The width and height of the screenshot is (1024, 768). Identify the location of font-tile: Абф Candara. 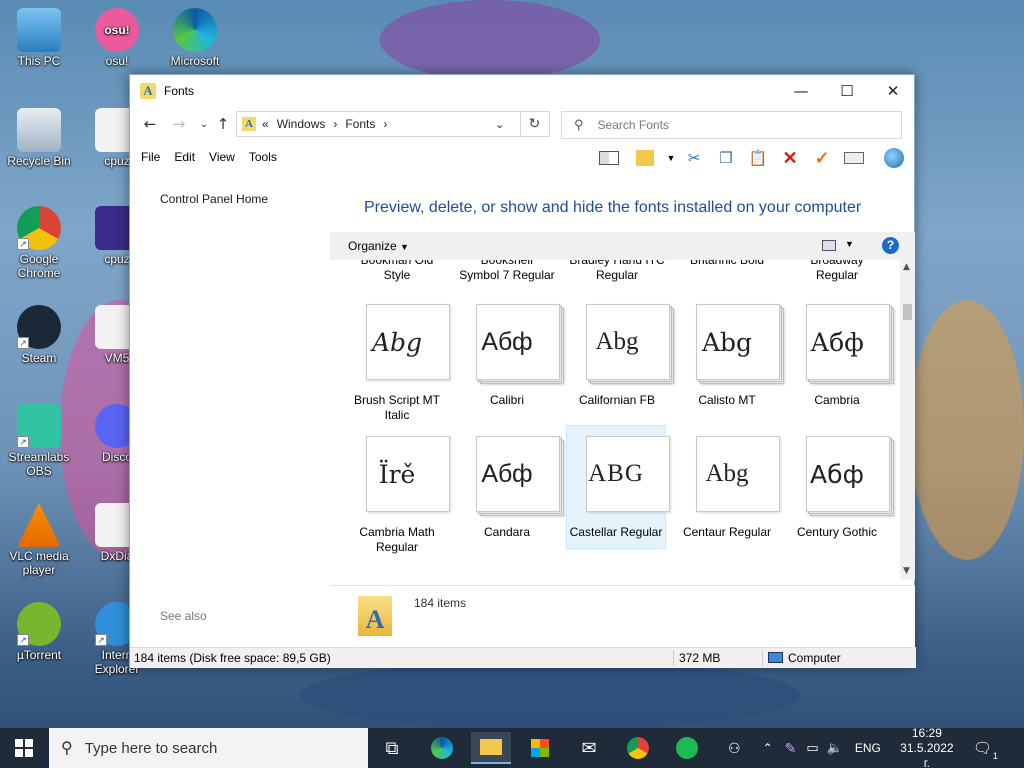
(510, 495).